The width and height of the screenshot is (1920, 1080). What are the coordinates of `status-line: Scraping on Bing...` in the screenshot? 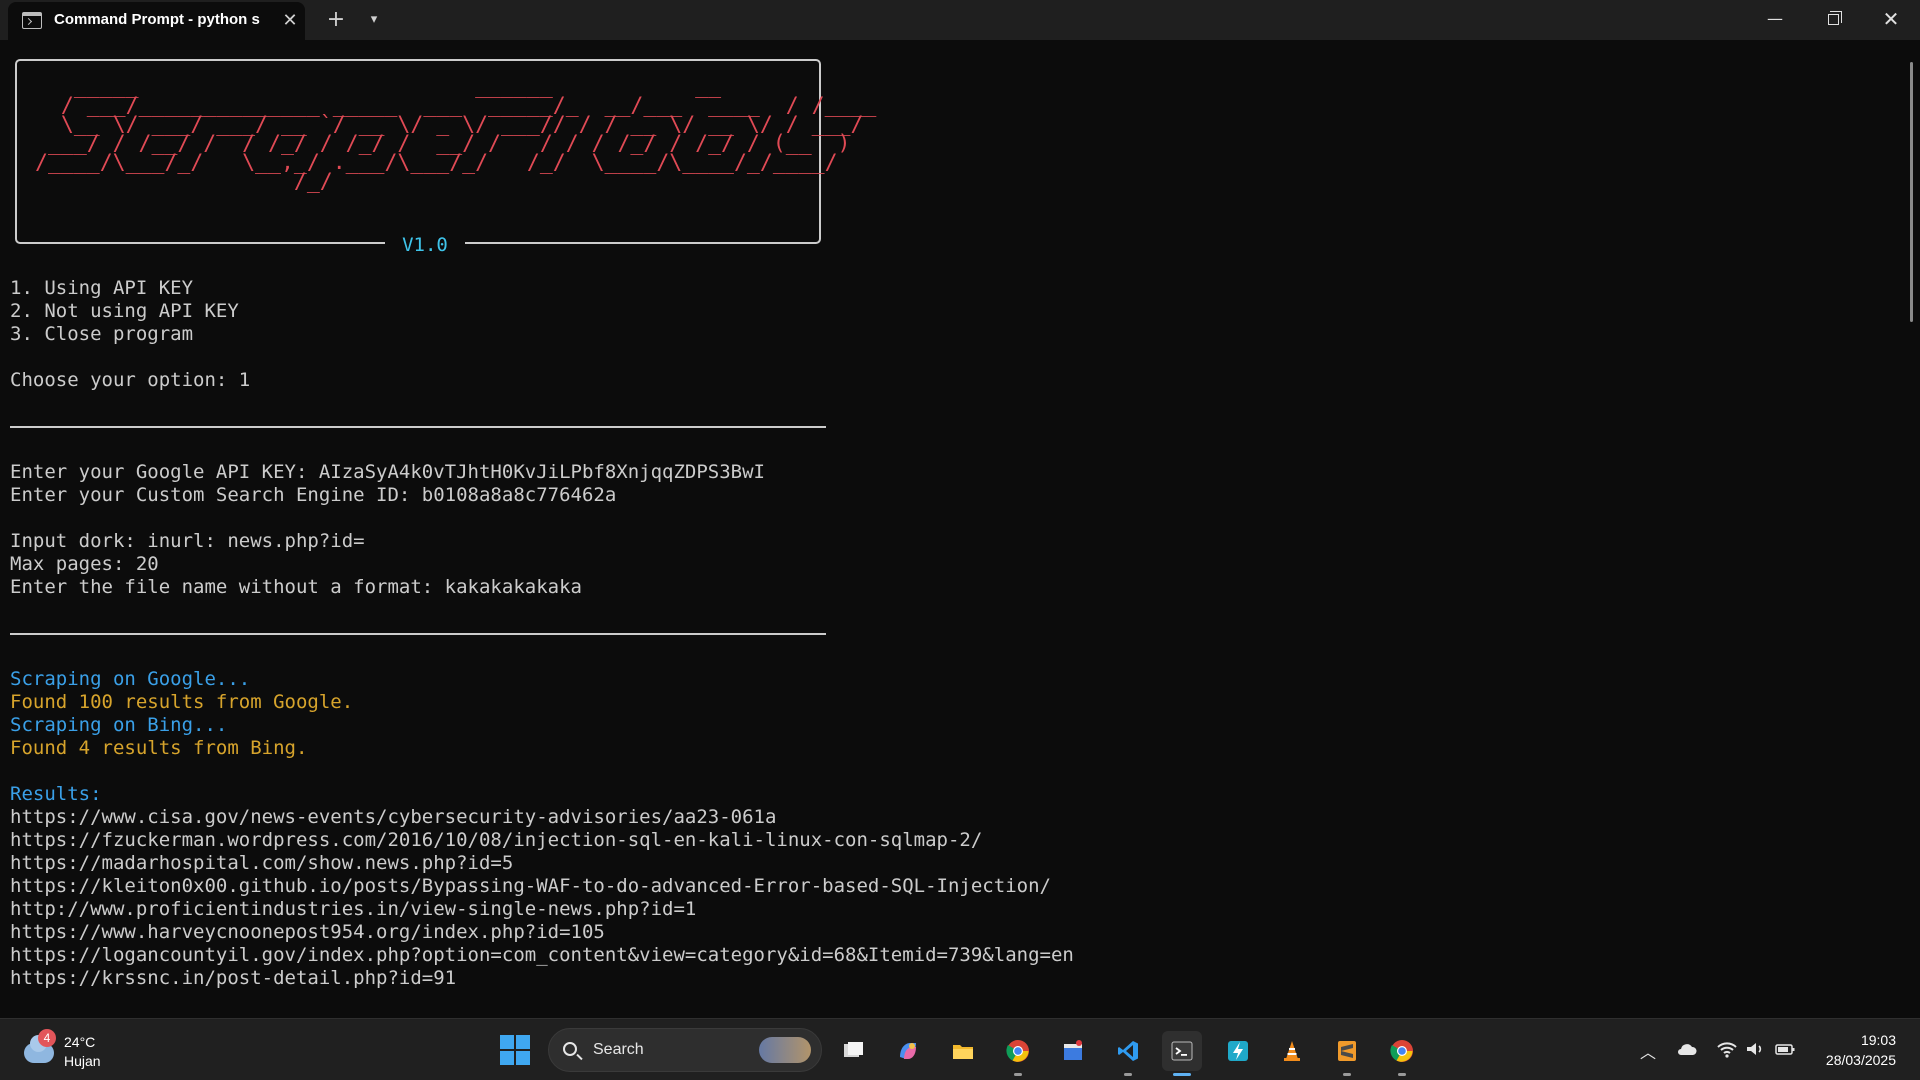 It's located at (119, 725).